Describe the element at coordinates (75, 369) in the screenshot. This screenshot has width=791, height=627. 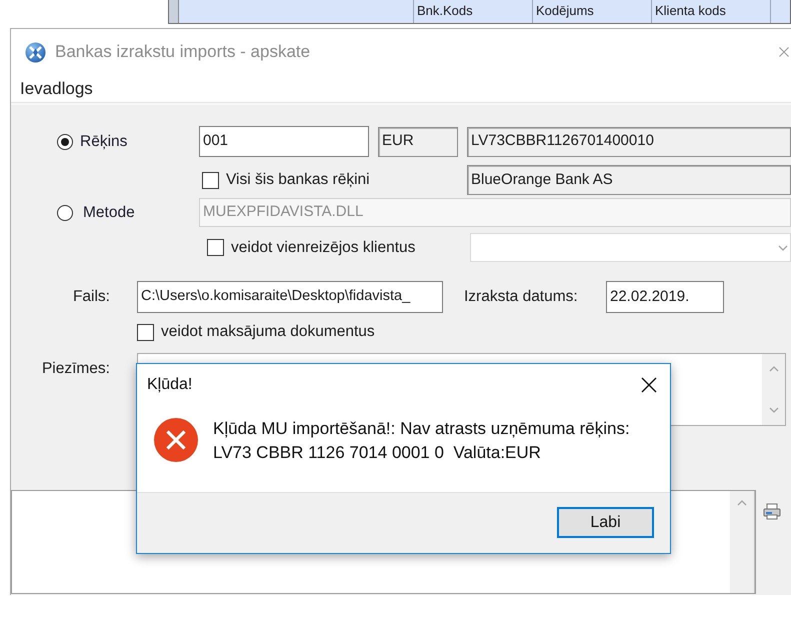
I see `notes-label: Piezīmes:` at that location.